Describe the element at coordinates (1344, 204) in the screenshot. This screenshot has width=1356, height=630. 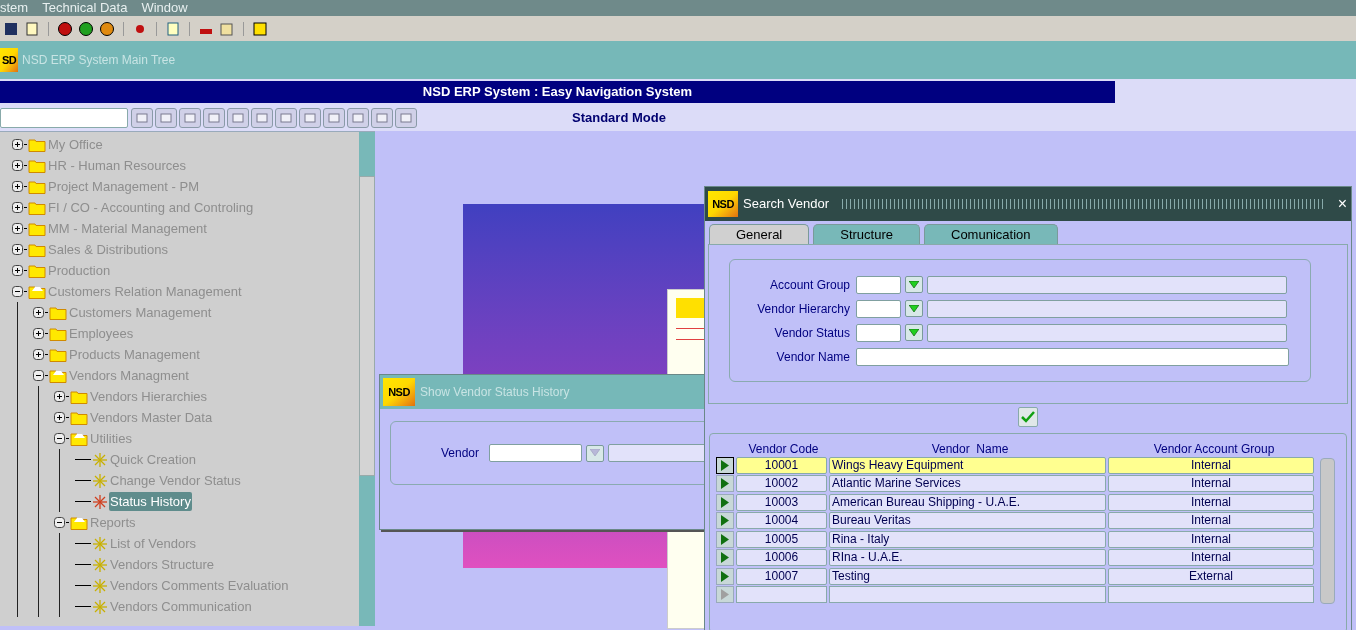
I see `close-button: ×` at that location.